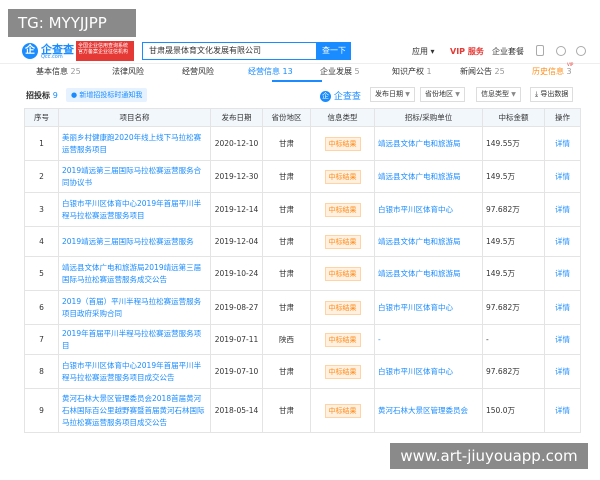 The width and height of the screenshot is (600, 480). I want to click on user-avatar-icon, so click(581, 51).